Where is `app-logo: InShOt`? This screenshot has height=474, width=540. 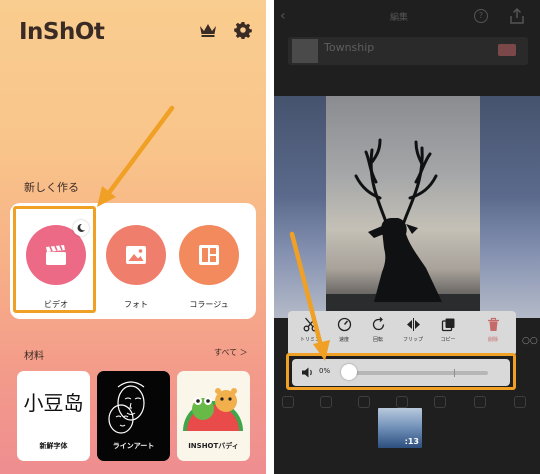
app-logo: InShOt is located at coordinates (62, 32).